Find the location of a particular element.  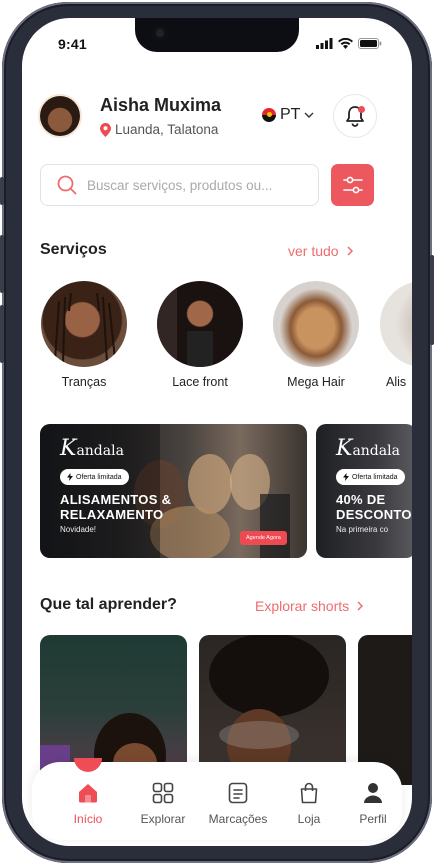

service-label: Tranças is located at coordinates (84, 382).